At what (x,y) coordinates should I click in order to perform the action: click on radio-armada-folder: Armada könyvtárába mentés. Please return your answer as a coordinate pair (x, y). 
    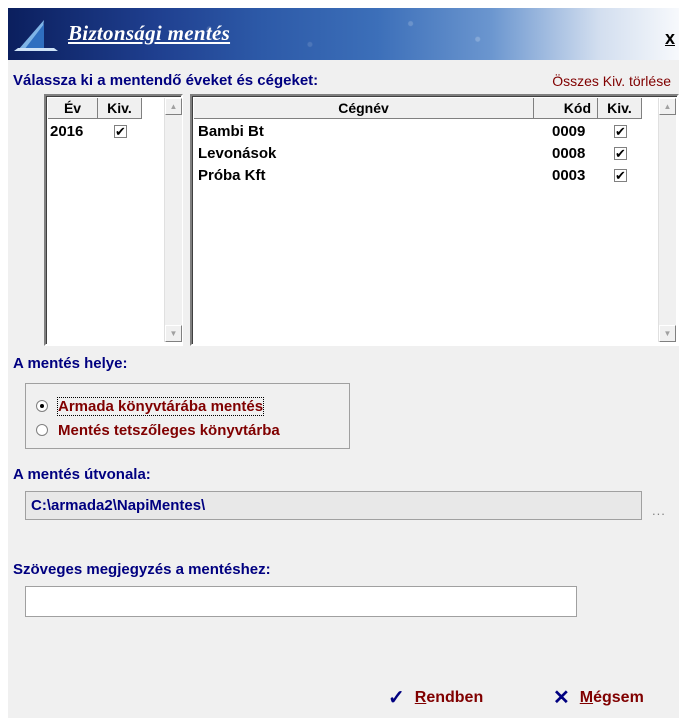
    Looking at the image, I should click on (150, 406).